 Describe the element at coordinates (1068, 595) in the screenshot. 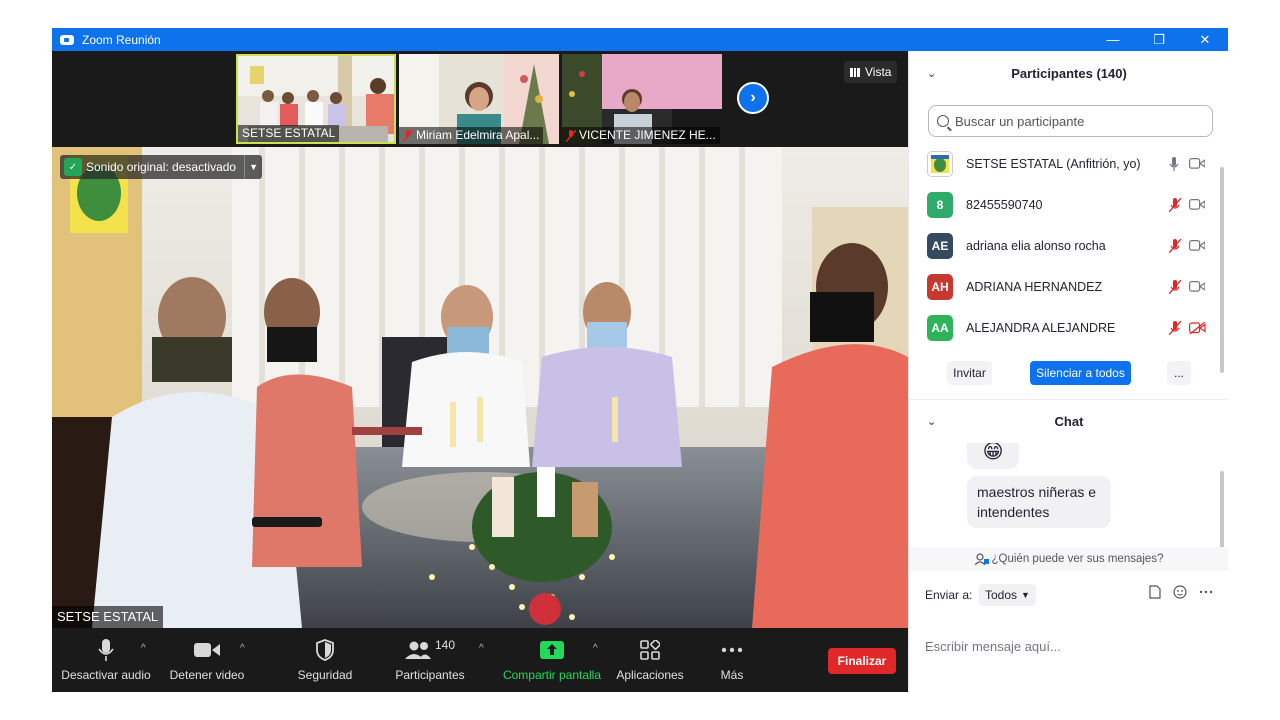

I see `send-to-row: Enviar a: Todos ▼` at that location.